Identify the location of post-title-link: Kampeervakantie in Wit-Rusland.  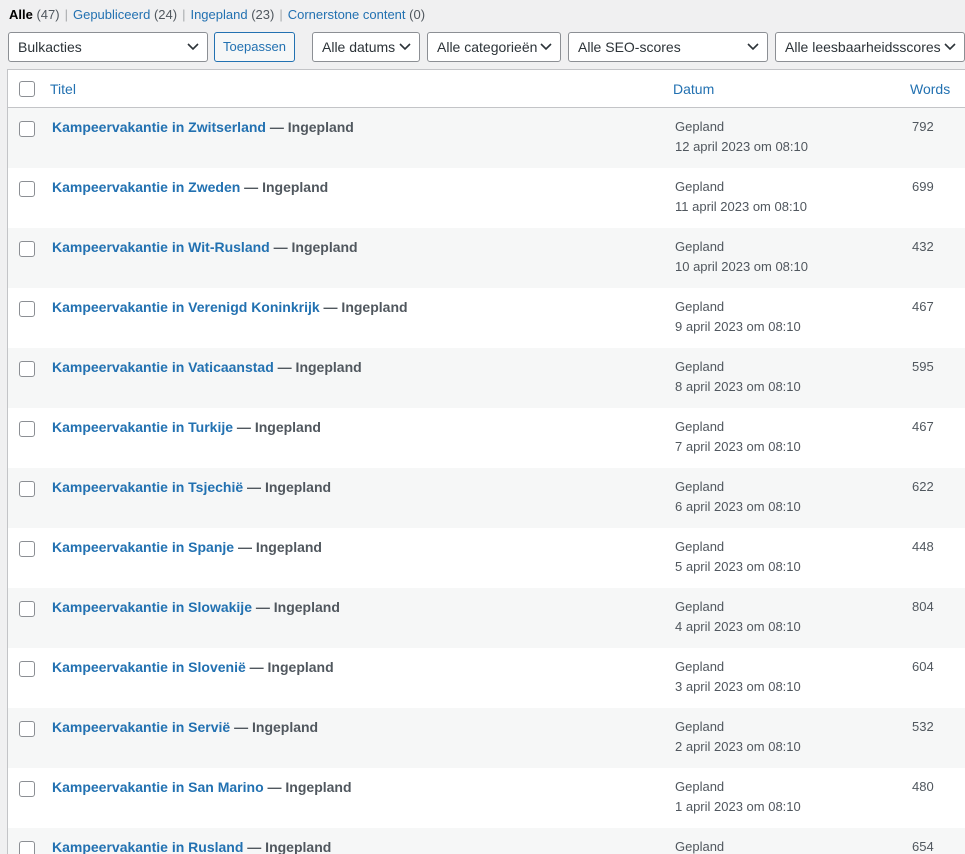
(161, 247).